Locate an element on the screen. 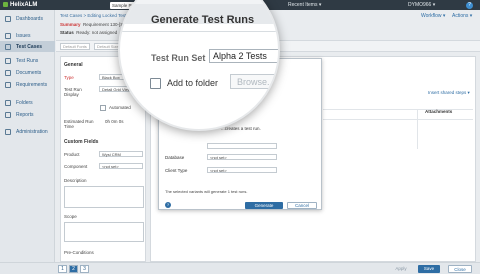  scope-label: Scope is located at coordinates (70, 216).